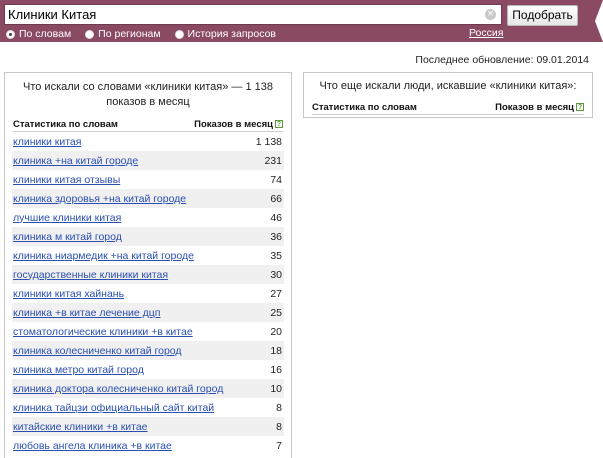  Describe the element at coordinates (276, 312) in the screenshot. I see `impressions-count: 25` at that location.